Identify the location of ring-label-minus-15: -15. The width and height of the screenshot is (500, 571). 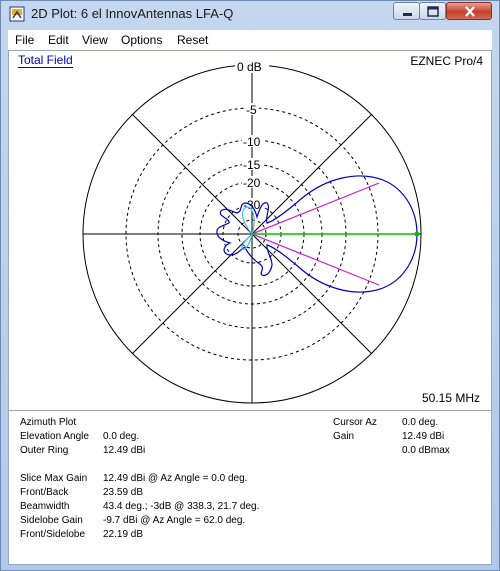
(252, 165).